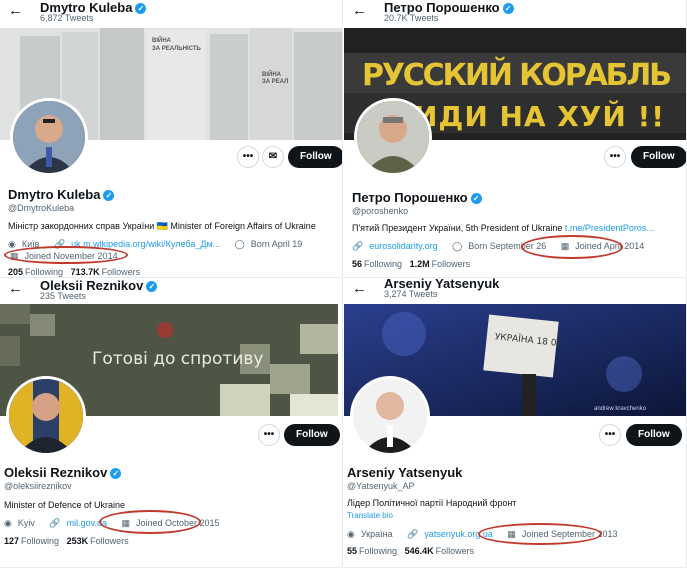 The image size is (687, 568). Describe the element at coordinates (66, 541) in the screenshot. I see `follow-stats: 127 Following 253K Followers` at that location.